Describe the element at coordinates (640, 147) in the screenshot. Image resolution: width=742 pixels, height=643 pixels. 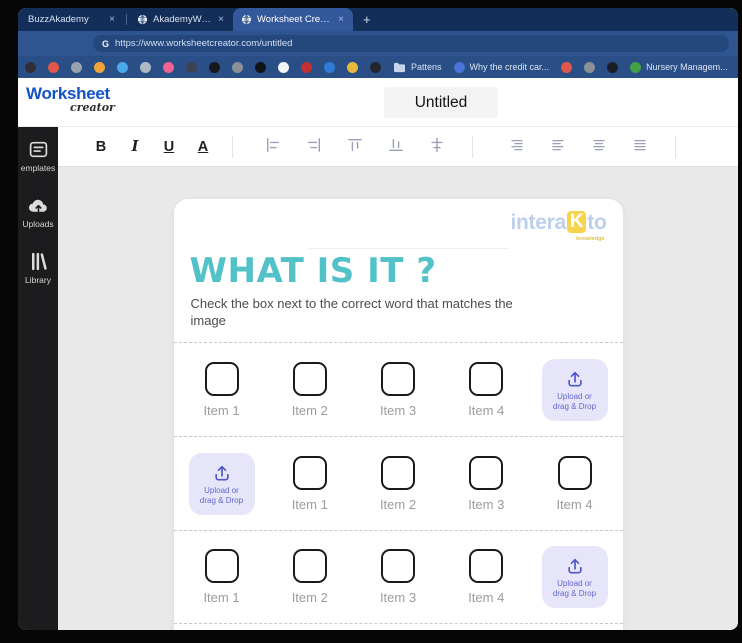
I see `text-justify-button` at that location.